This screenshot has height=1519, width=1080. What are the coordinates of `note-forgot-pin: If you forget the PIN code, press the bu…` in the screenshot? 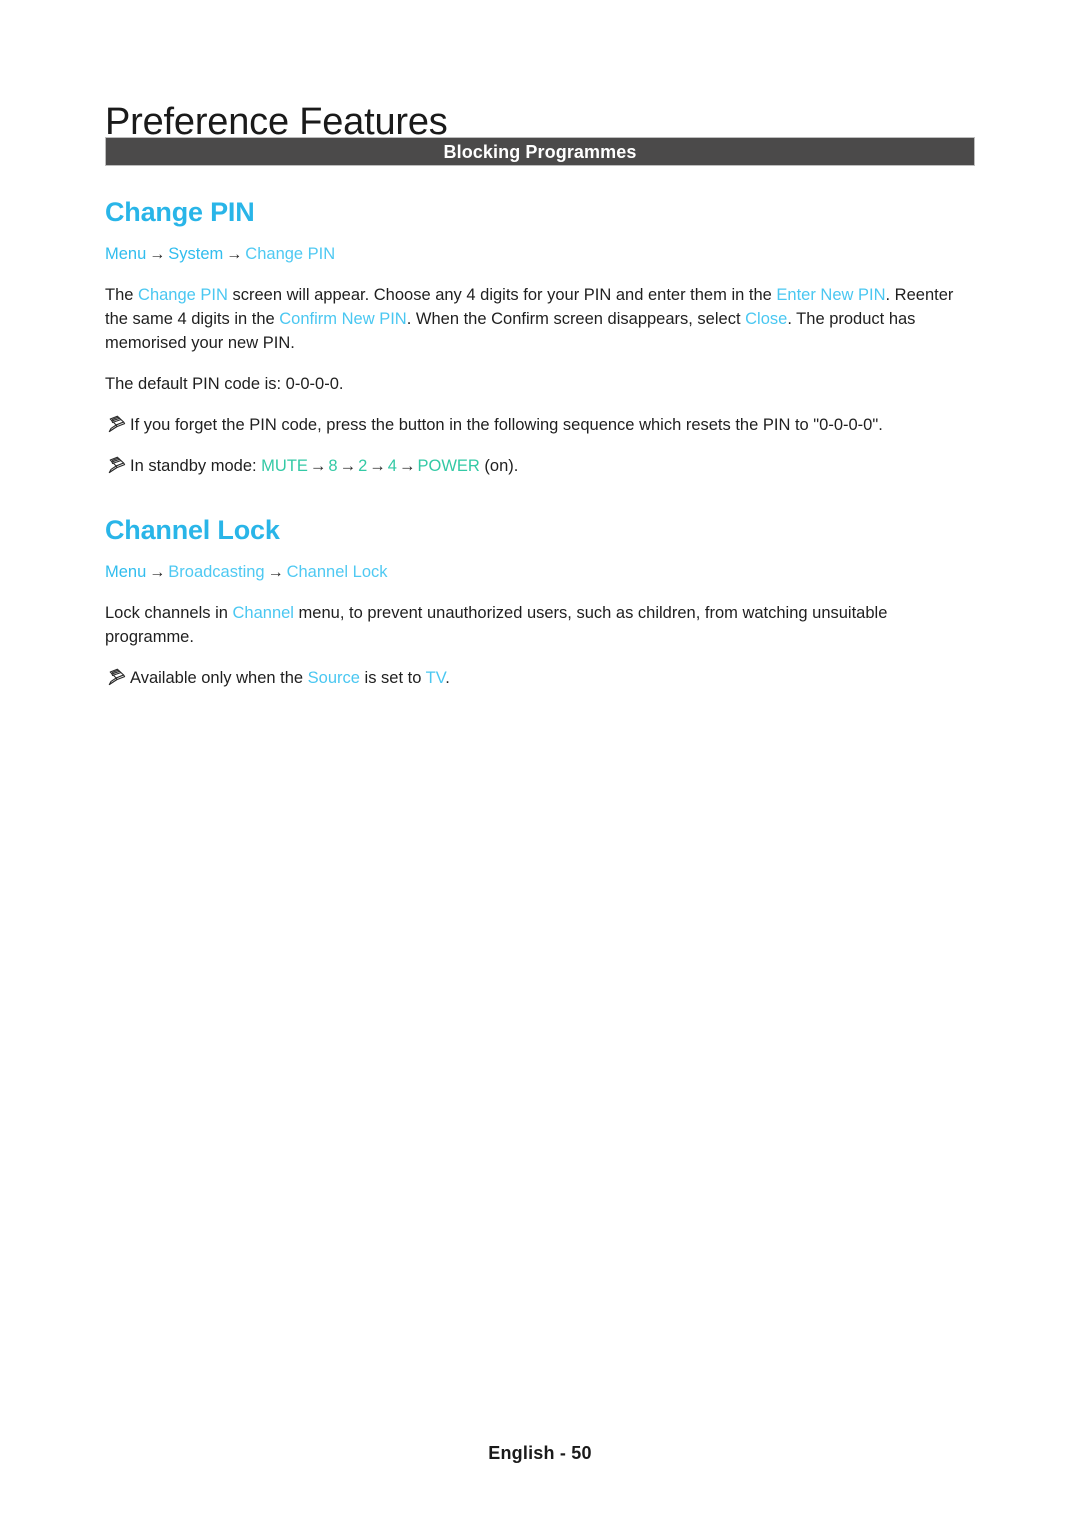 It's located at (541, 425).